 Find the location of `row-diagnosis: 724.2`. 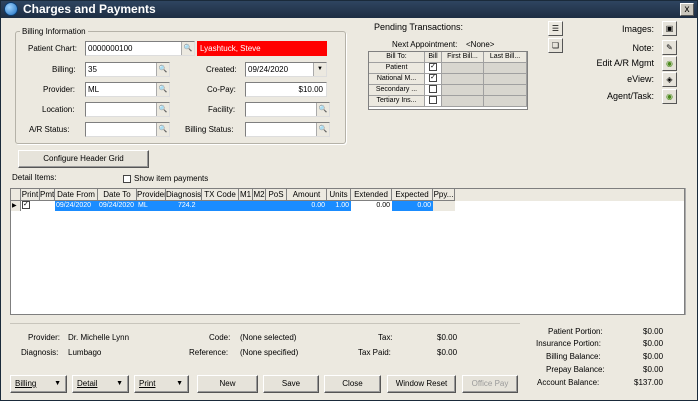

row-diagnosis: 724.2 is located at coordinates (184, 206).